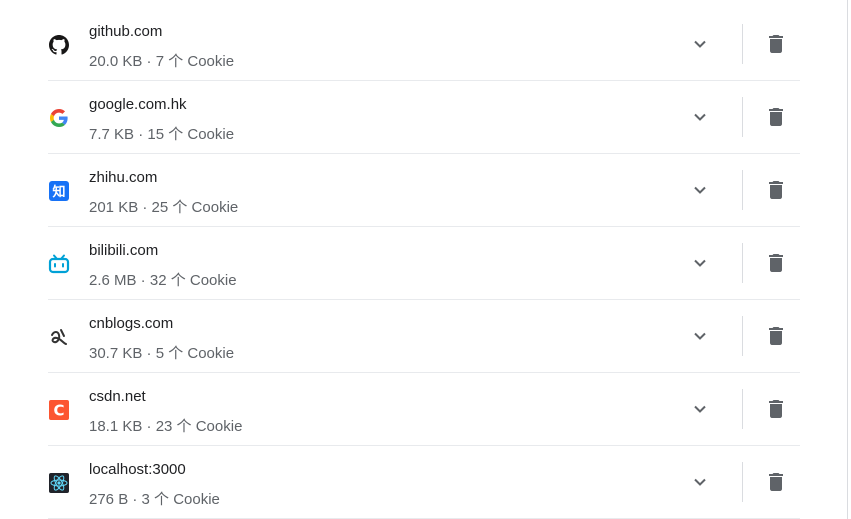 This screenshot has height=519, width=851. I want to click on site-storage-info: 276 B · 3 个 Cookie, so click(154, 499).